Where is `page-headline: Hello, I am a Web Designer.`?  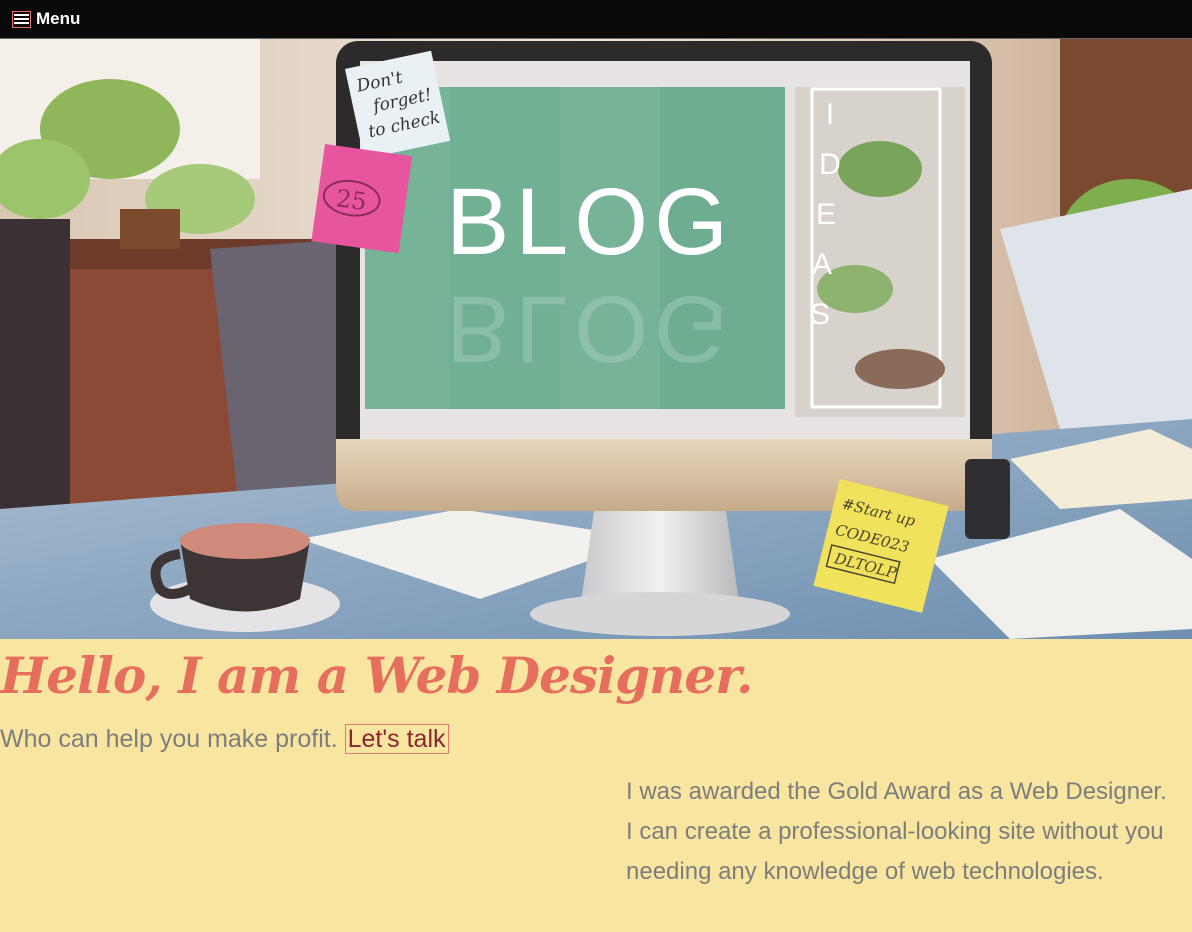 page-headline: Hello, I am a Web Designer. is located at coordinates (376, 675).